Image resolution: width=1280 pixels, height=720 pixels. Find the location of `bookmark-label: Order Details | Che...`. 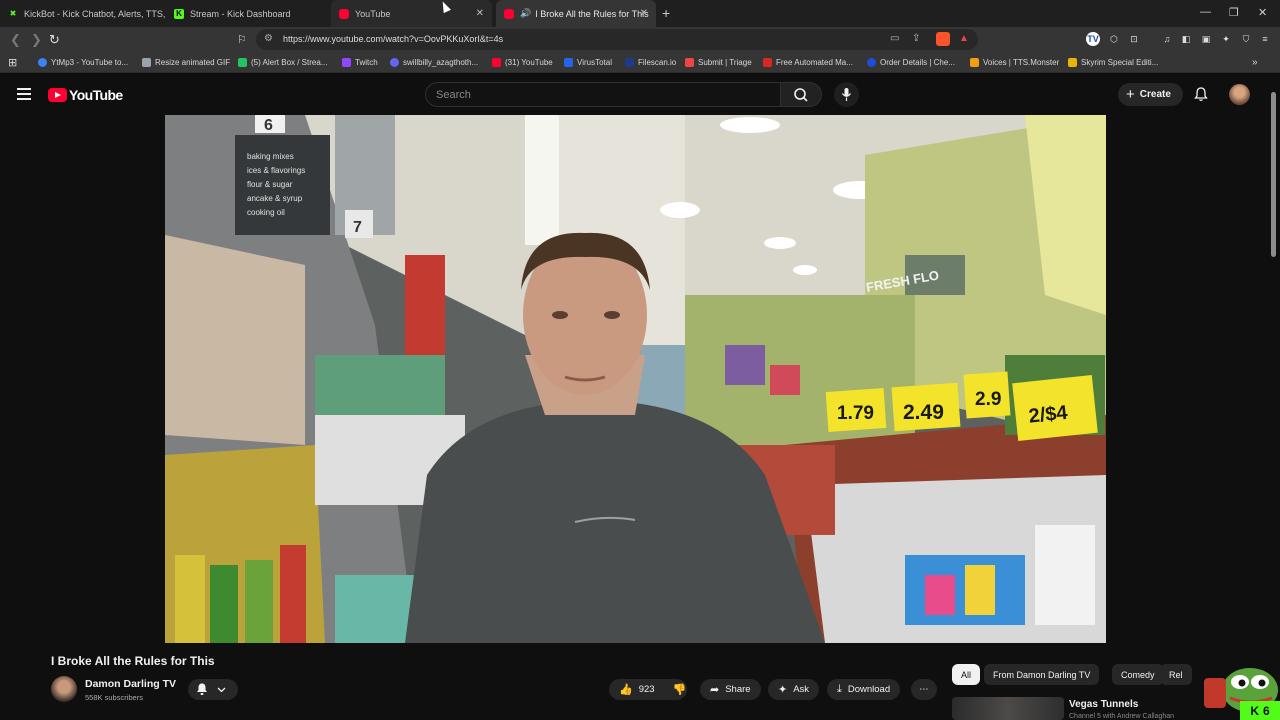

bookmark-label: Order Details | Che... is located at coordinates (917, 62).